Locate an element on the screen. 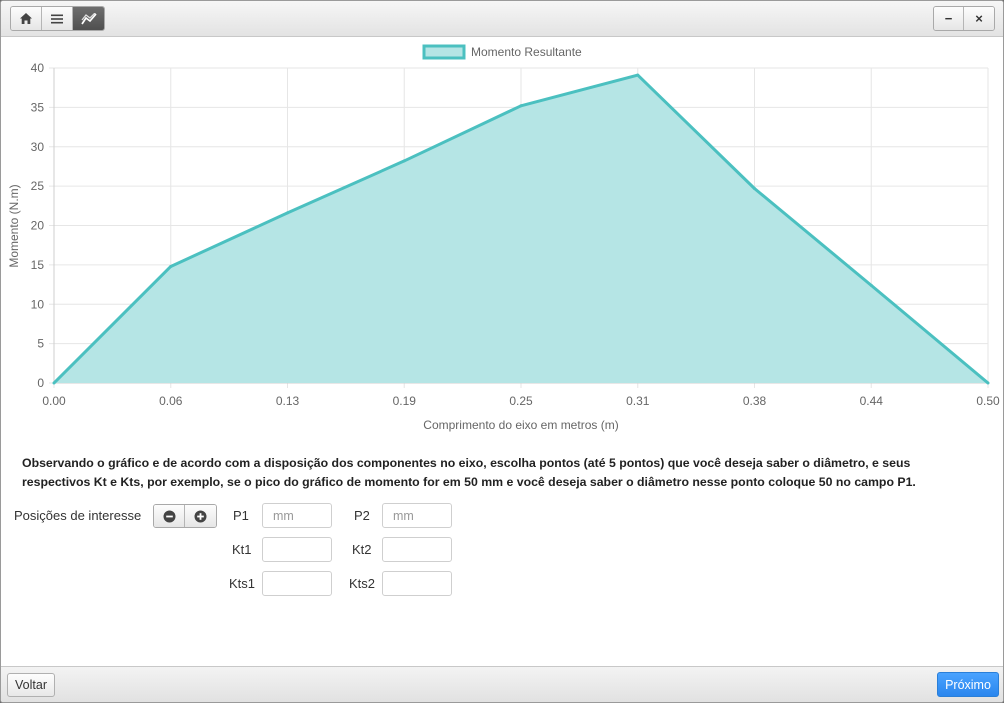 This screenshot has width=1004, height=703. x-tick-label: 0.38 is located at coordinates (755, 401).